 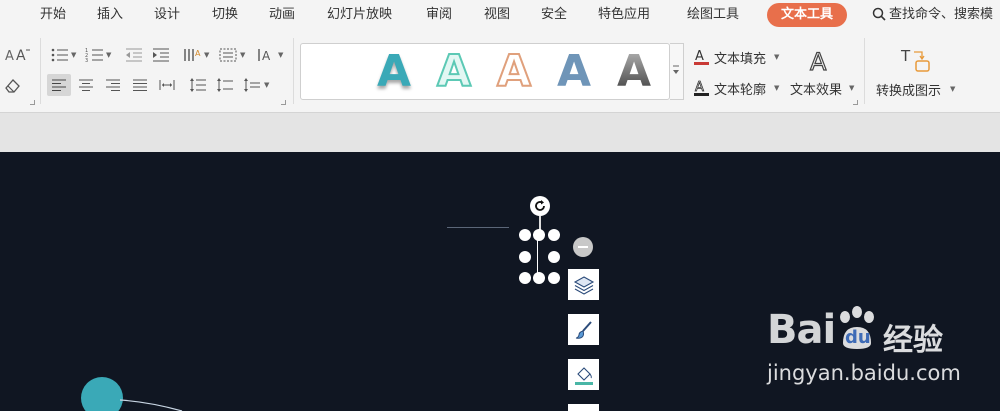 I want to click on tab-transition: 切换, so click(x=225, y=15).